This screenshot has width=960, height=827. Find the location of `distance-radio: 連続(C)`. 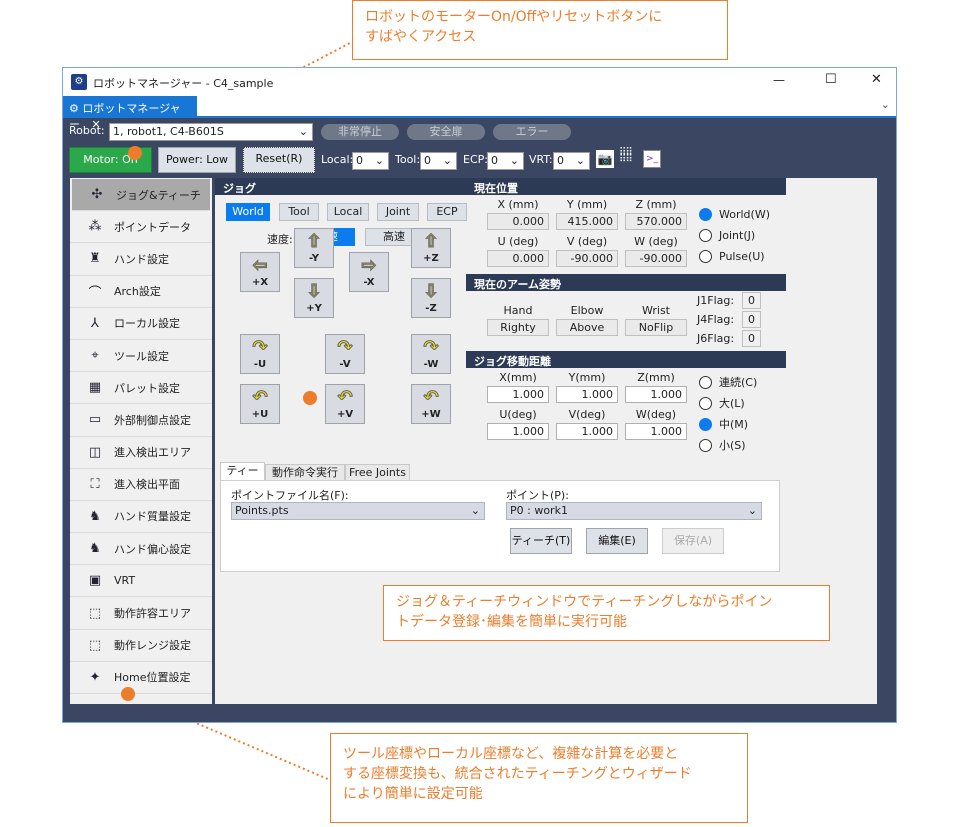

distance-radio: 連続(C) is located at coordinates (728, 382).